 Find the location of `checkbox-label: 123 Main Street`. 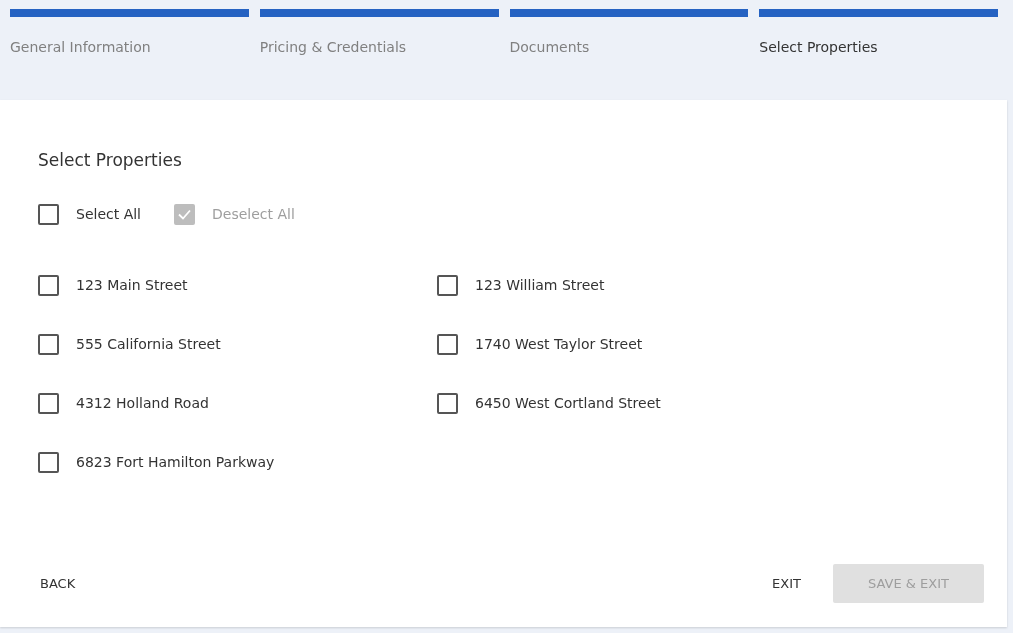

checkbox-label: 123 Main Street is located at coordinates (132, 285).